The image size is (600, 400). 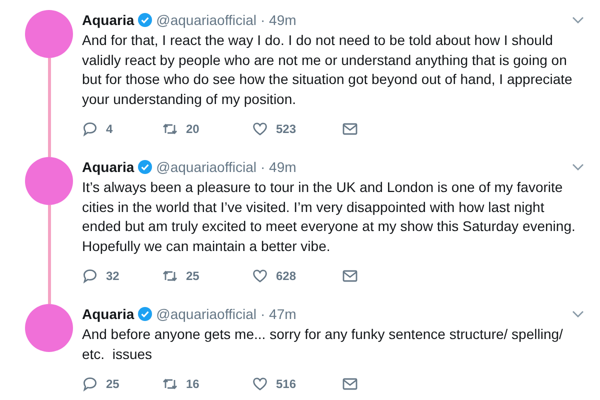 What do you see at coordinates (113, 276) in the screenshot?
I see `reply-count: 32` at bounding box center [113, 276].